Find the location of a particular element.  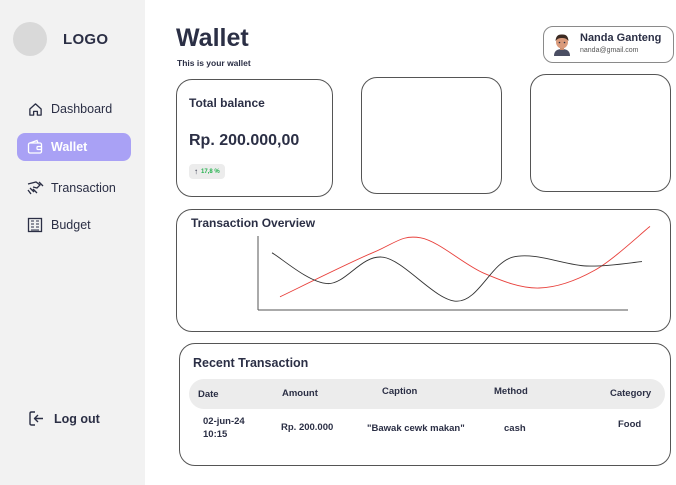

cell-category: Food is located at coordinates (630, 424).